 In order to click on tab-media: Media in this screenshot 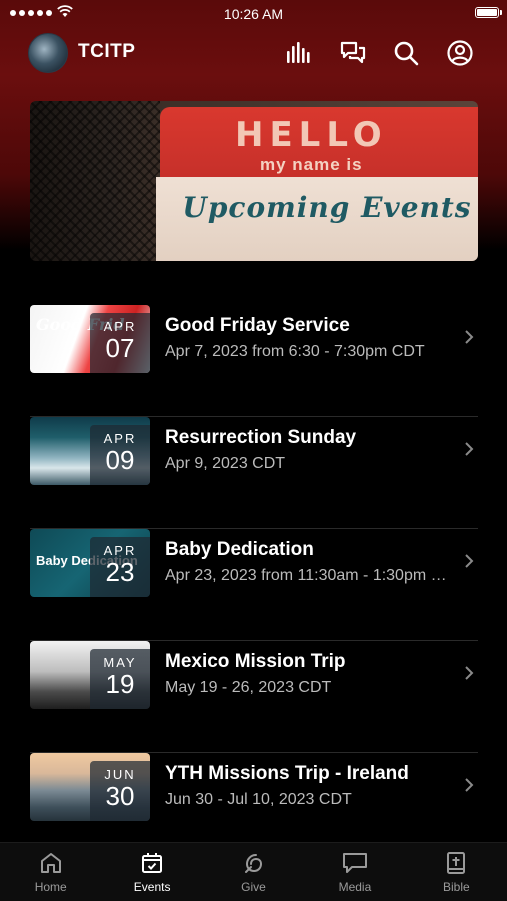, I will do `click(354, 872)`.